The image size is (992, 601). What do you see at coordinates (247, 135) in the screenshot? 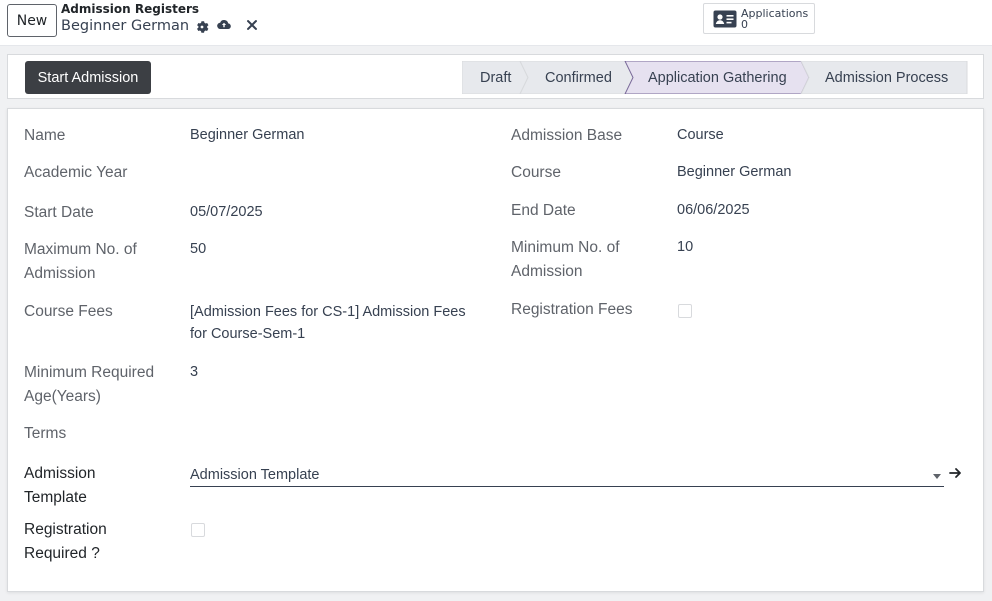
I see `name-value: Beginner German` at bounding box center [247, 135].